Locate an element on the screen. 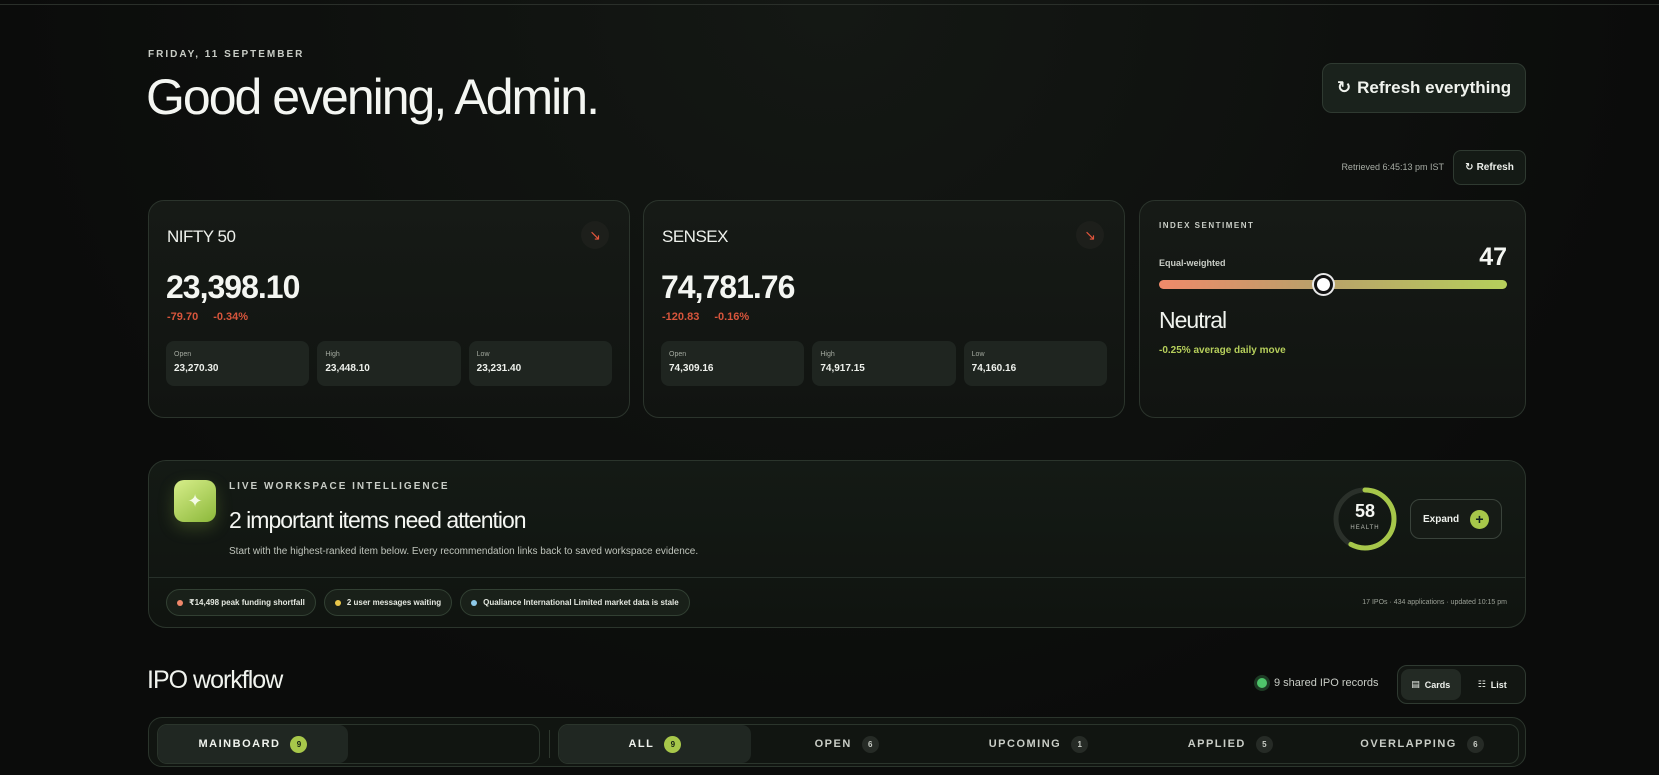 The image size is (1659, 775). index-name: NIFTY 50 is located at coordinates (201, 236).